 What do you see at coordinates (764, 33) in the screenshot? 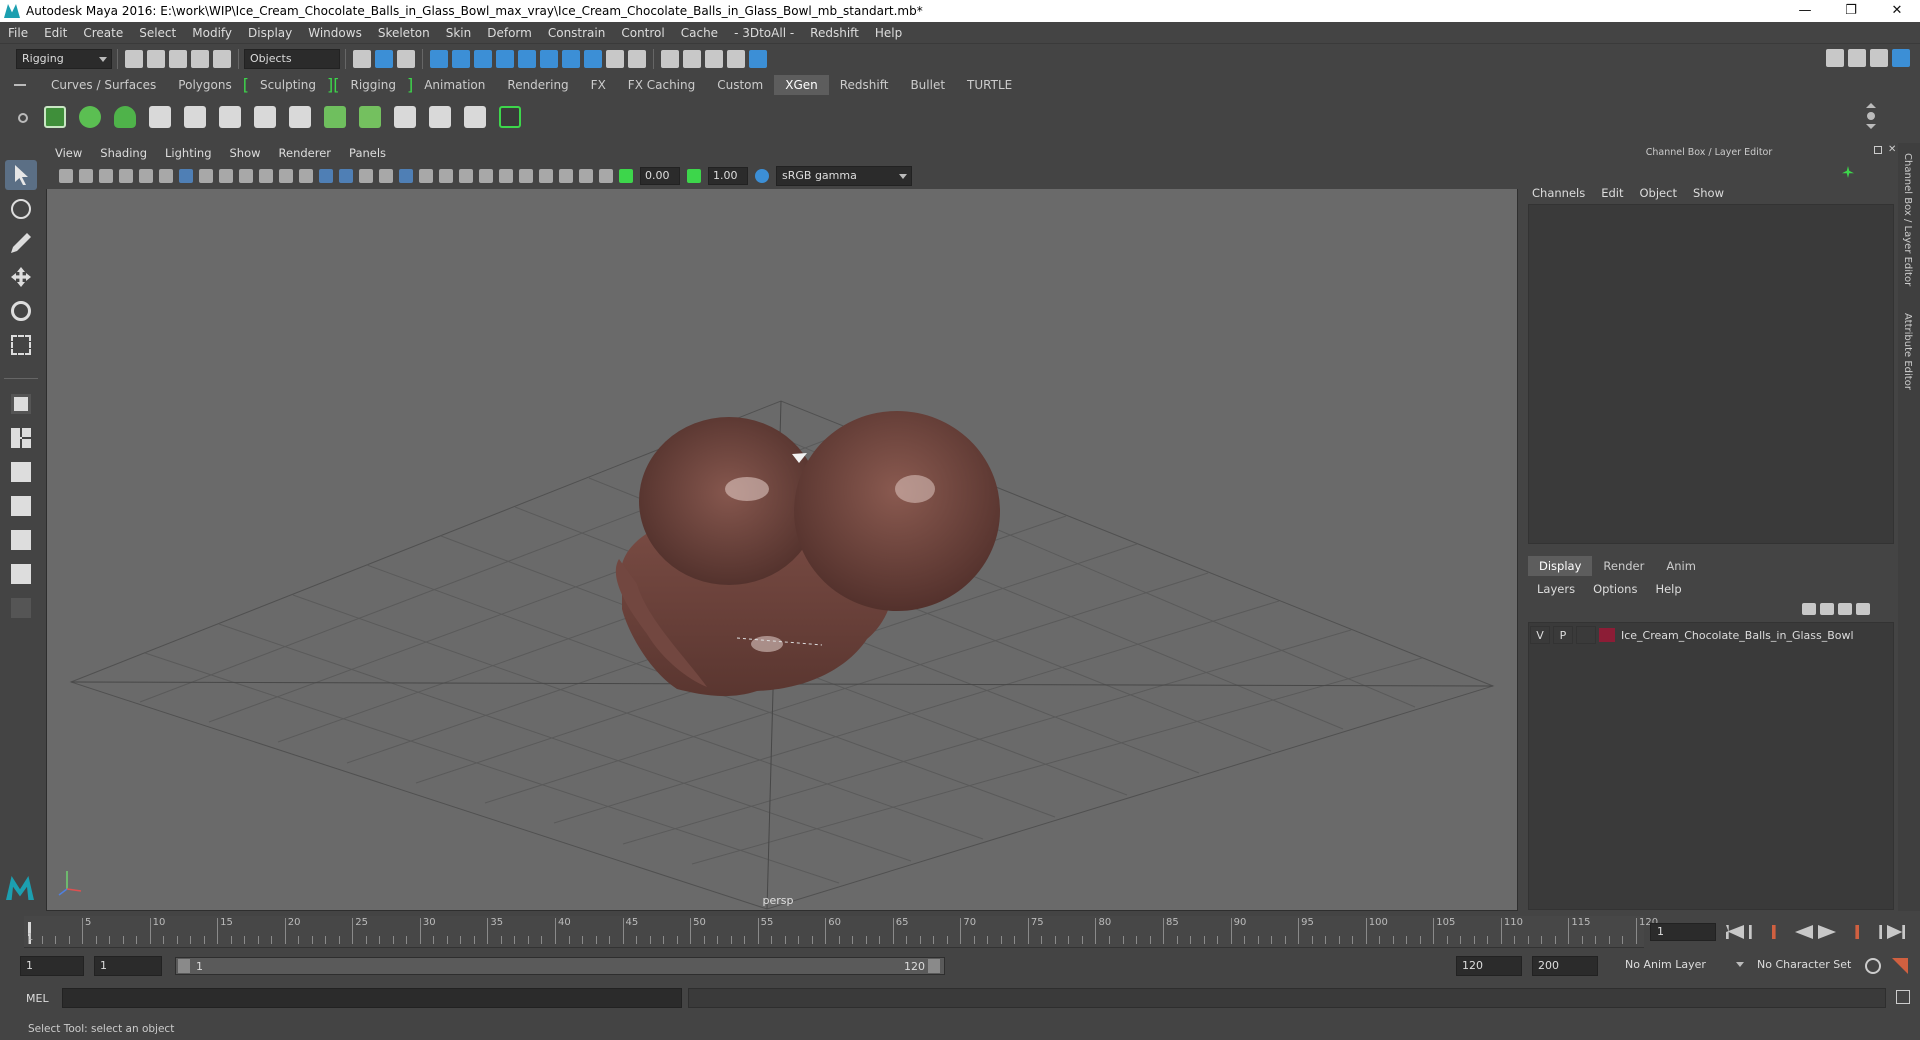
I see `menu-3dtoall: - 3DtoAll -` at bounding box center [764, 33].